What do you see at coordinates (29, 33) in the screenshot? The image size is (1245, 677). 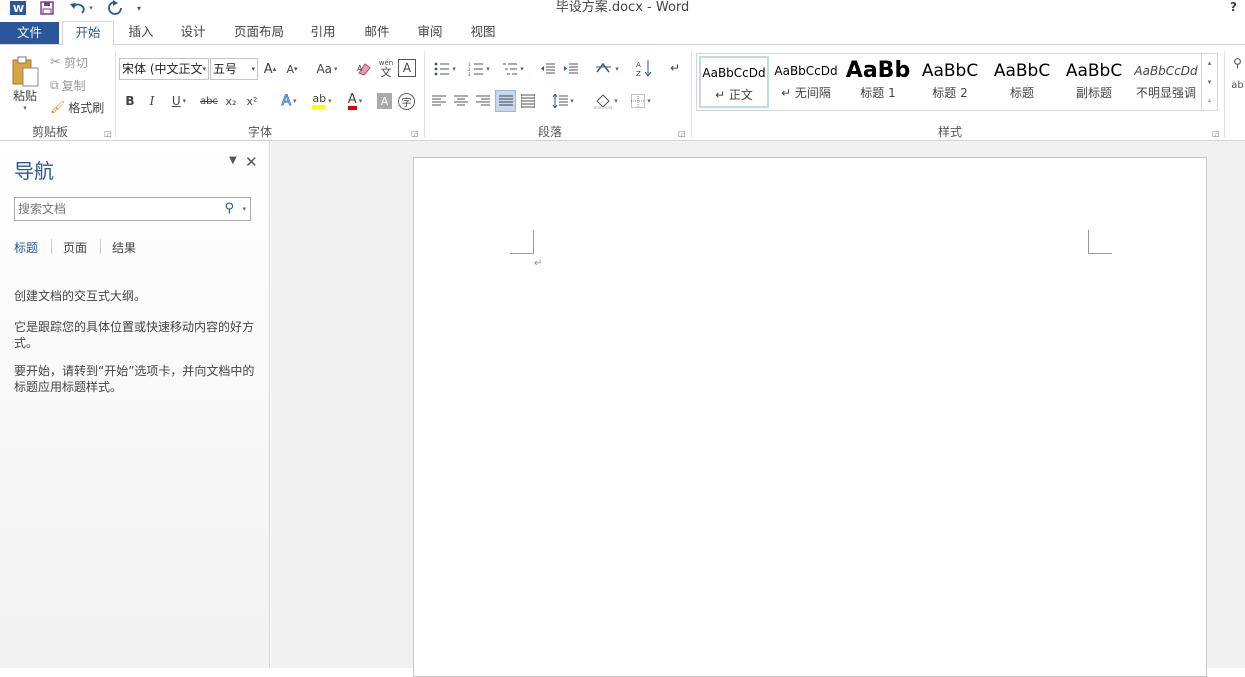 I see `tab-file: 文件` at bounding box center [29, 33].